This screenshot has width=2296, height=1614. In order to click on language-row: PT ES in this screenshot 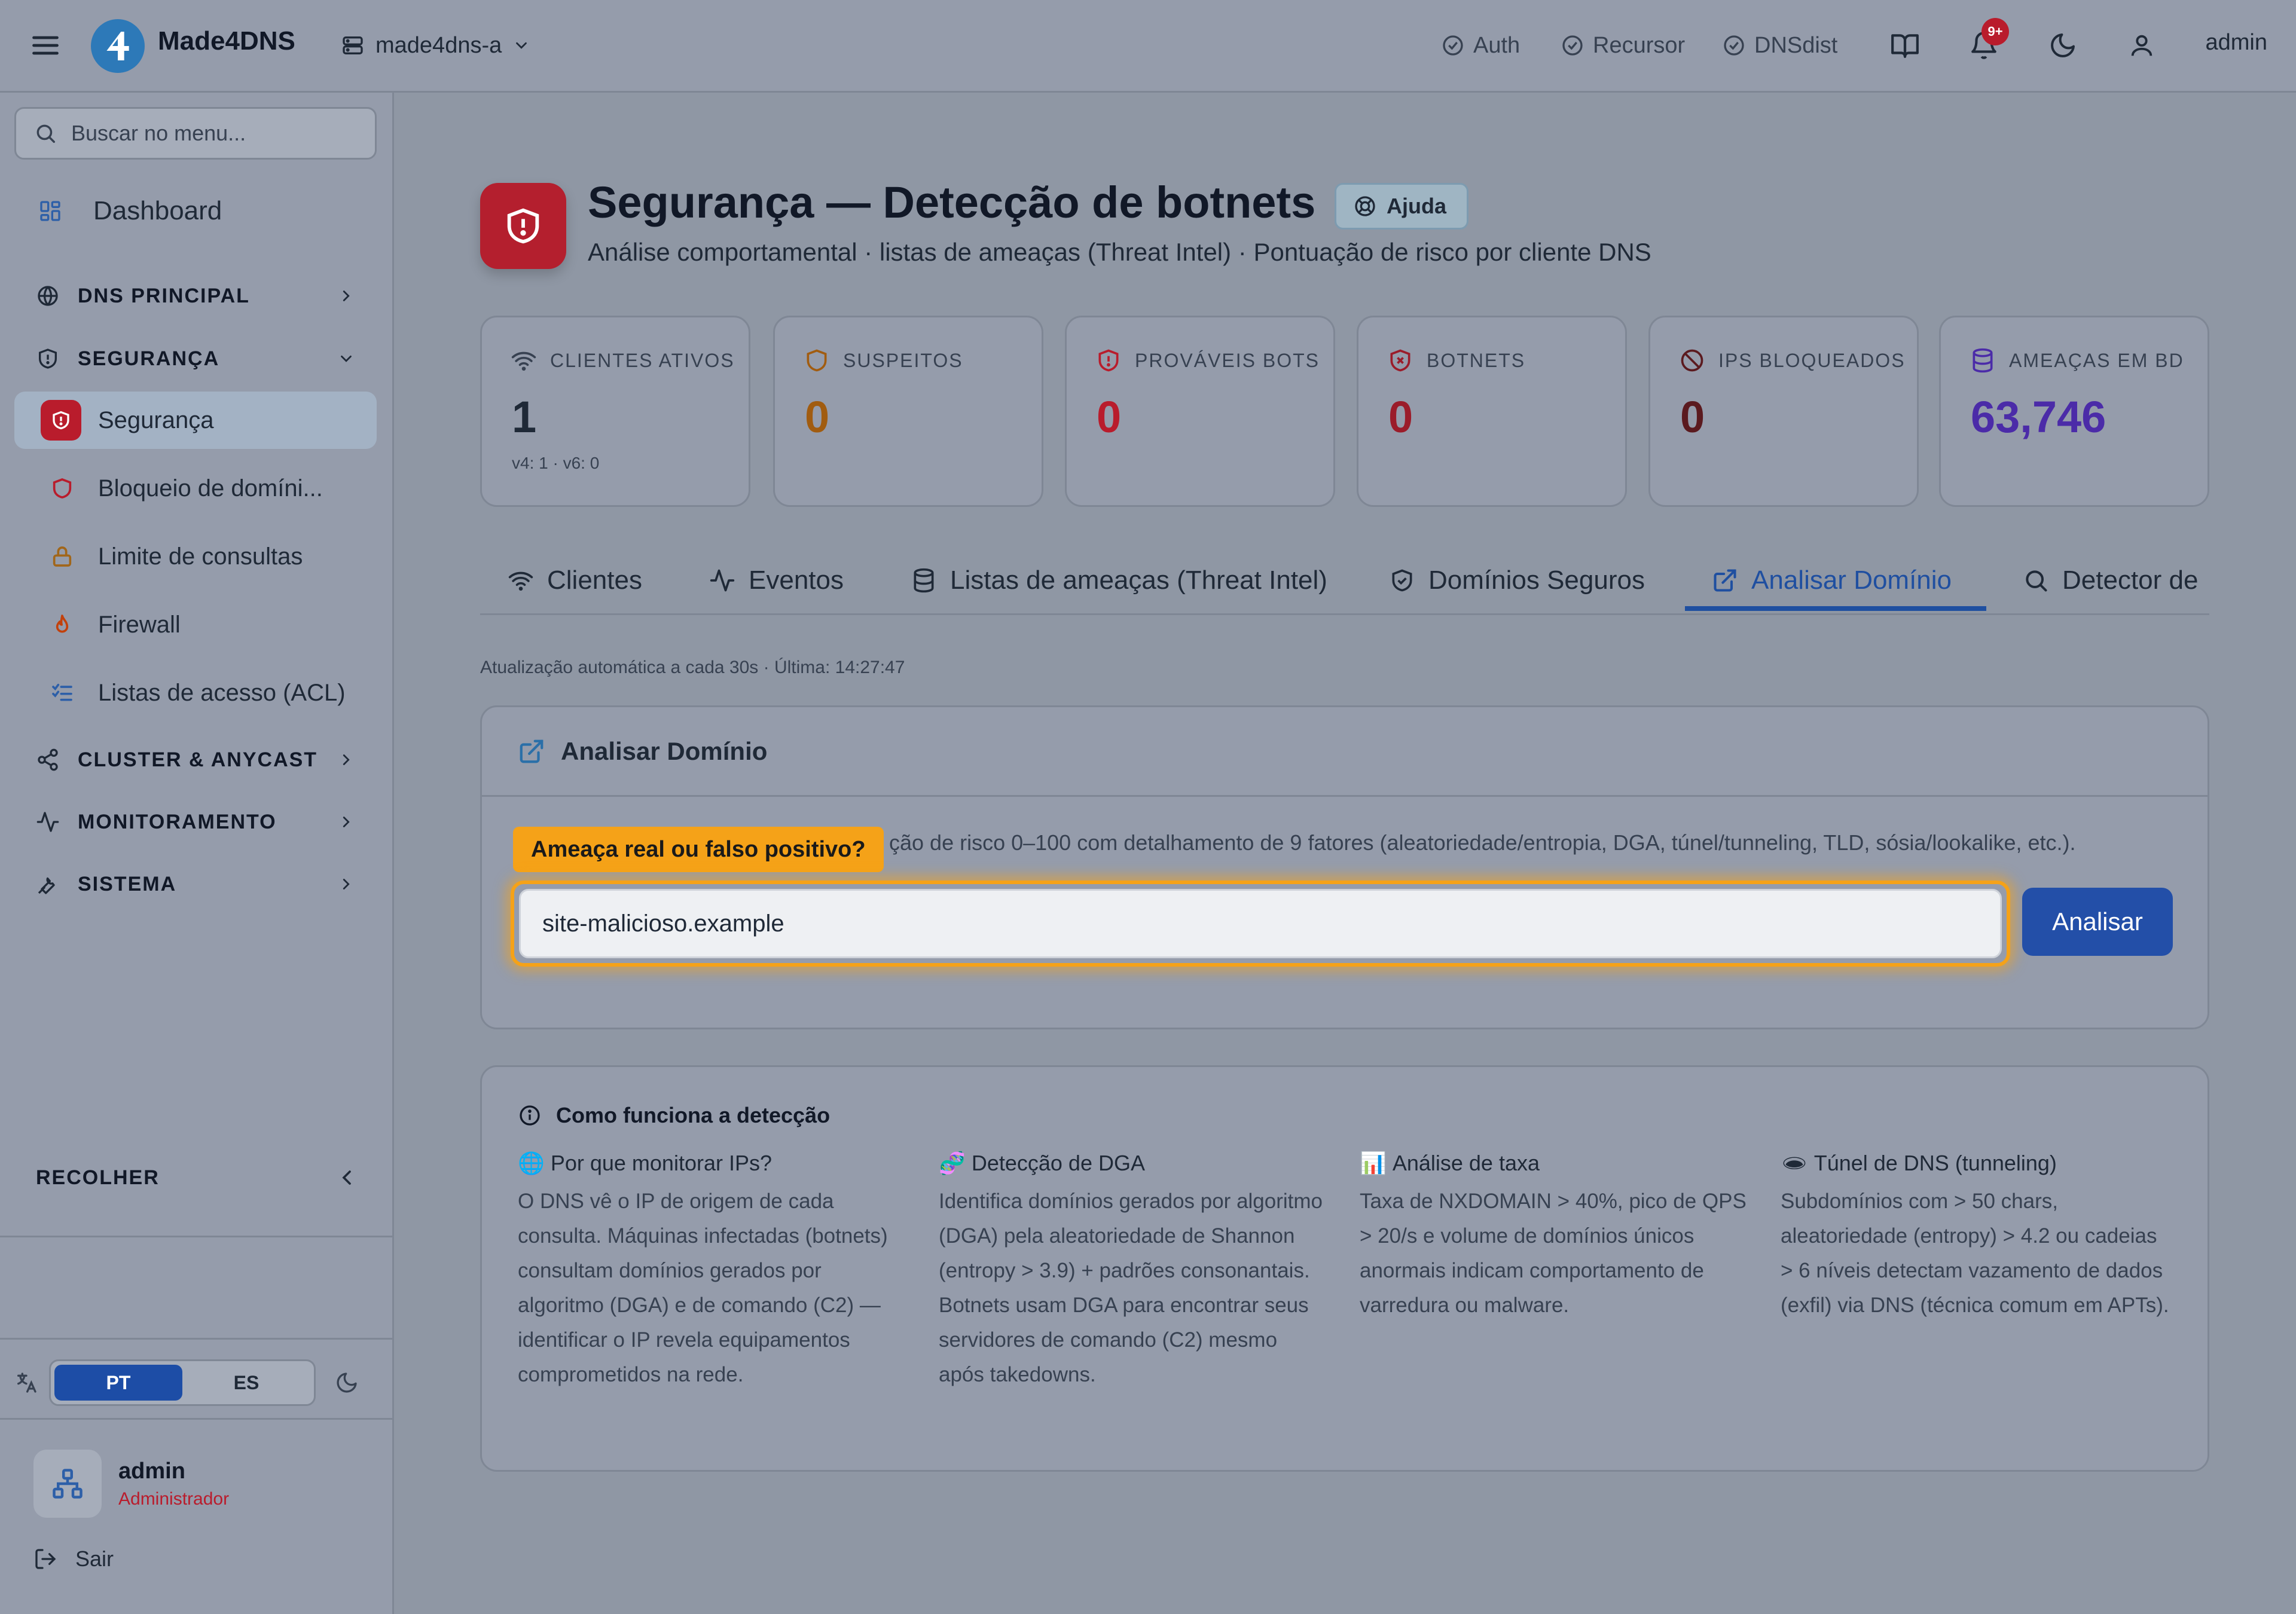, I will do `click(195, 1383)`.